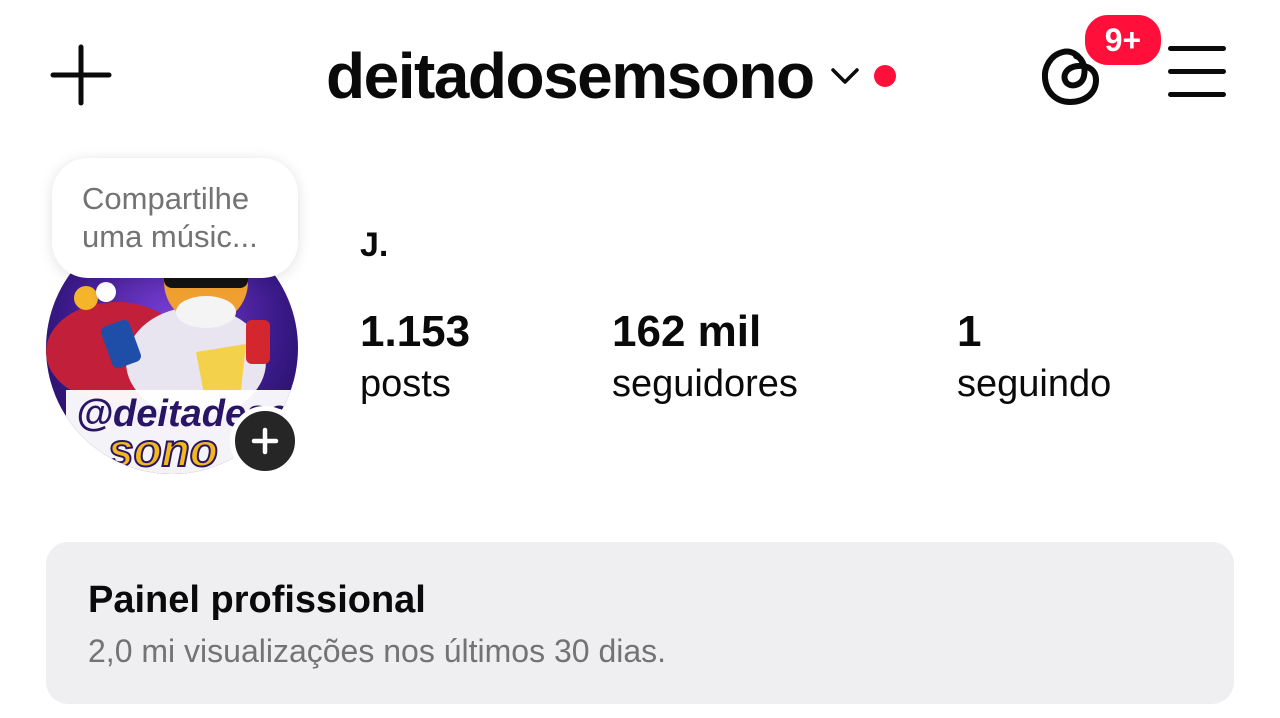  I want to click on stat-followers: 162 mil seguidores, so click(705, 358).